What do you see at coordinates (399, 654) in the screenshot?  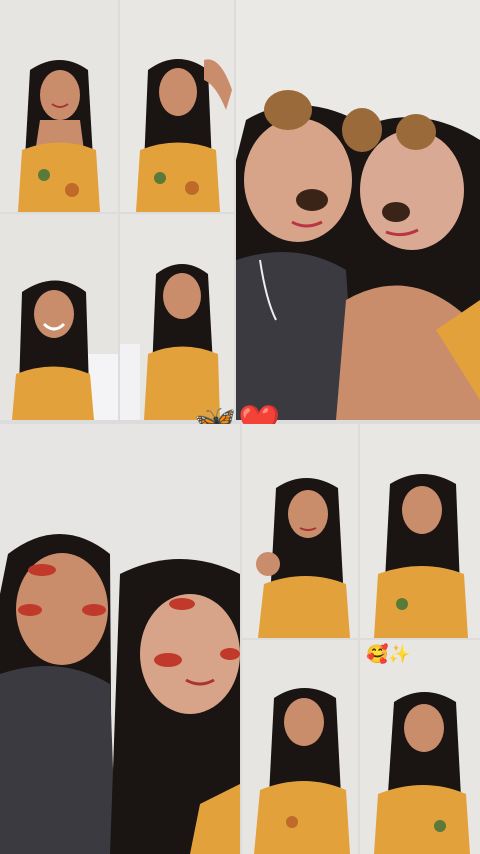 I see `sparkle-icon: ✨` at bounding box center [399, 654].